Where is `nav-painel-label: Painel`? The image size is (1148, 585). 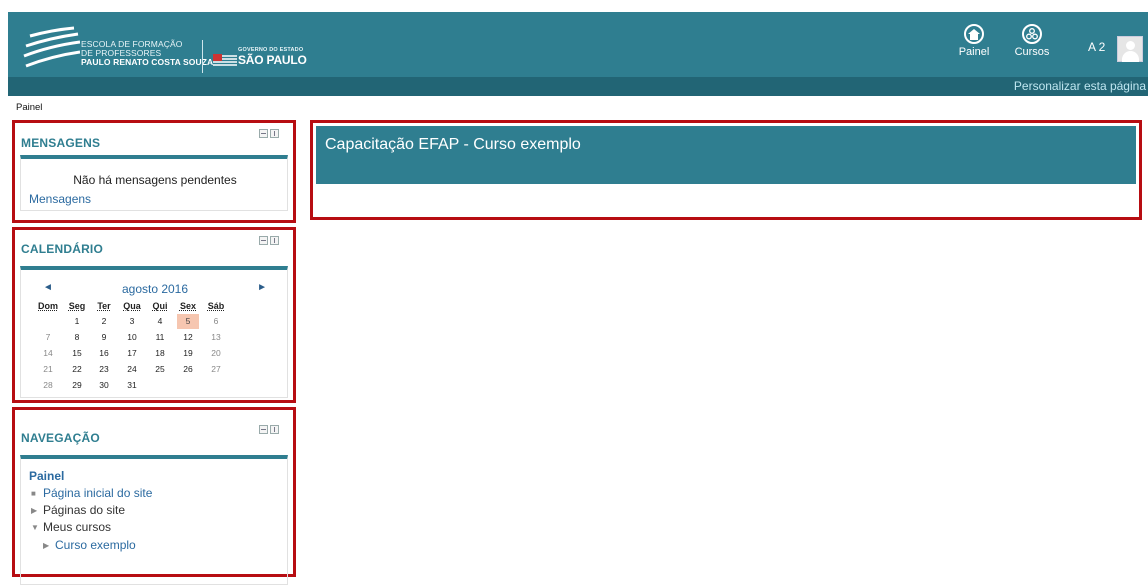
nav-painel-label: Painel is located at coordinates (974, 52).